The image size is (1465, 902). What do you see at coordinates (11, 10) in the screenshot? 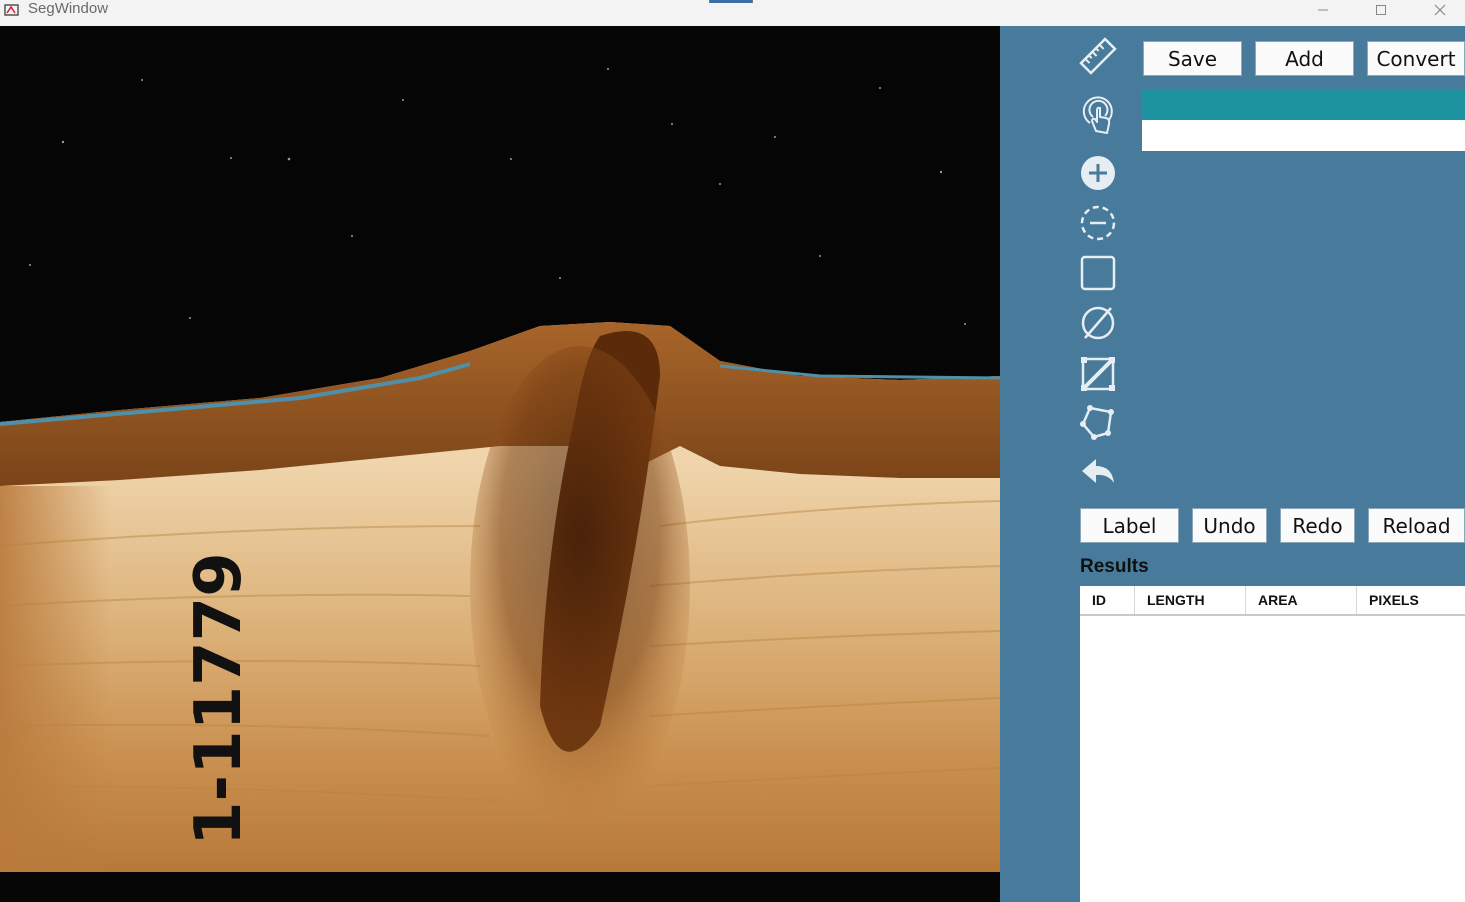
I see `app-icon` at bounding box center [11, 10].